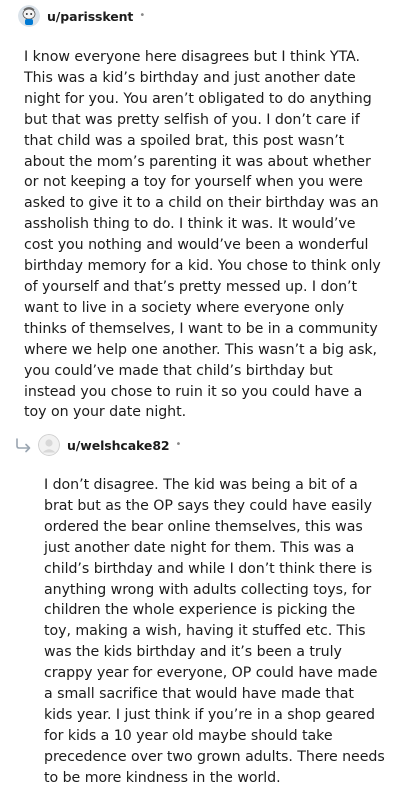  I want to click on comment-author: u/parisskent, so click(90, 16).